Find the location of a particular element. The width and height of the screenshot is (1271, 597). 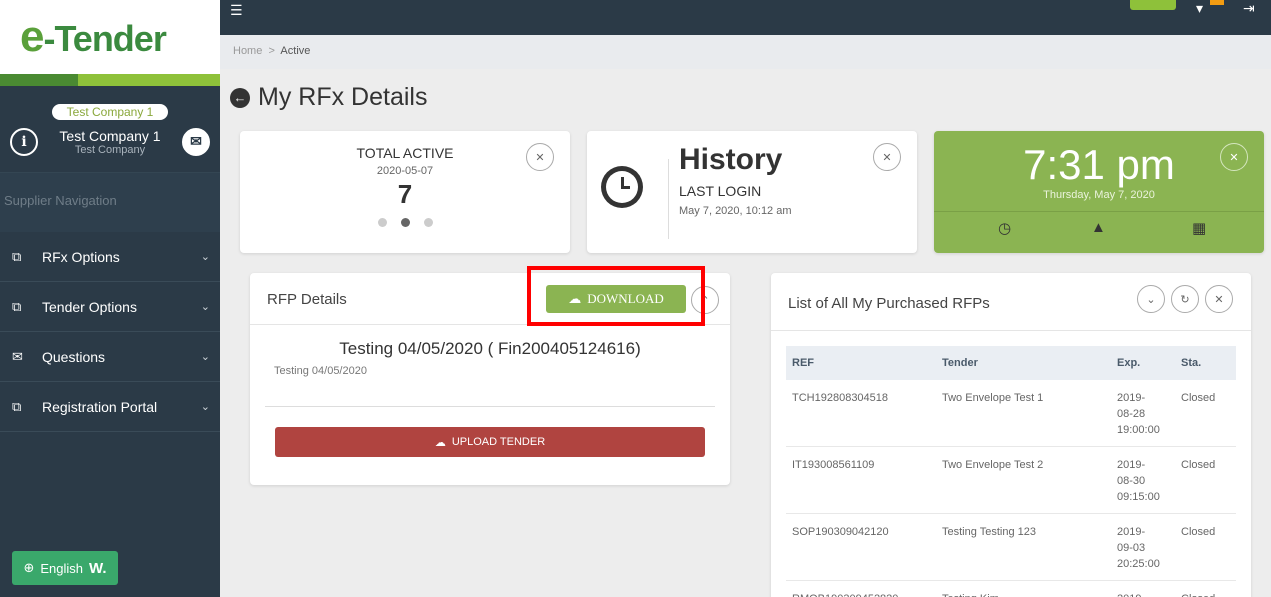

total-active-title: TOTAL ACTIVE is located at coordinates (405, 153).